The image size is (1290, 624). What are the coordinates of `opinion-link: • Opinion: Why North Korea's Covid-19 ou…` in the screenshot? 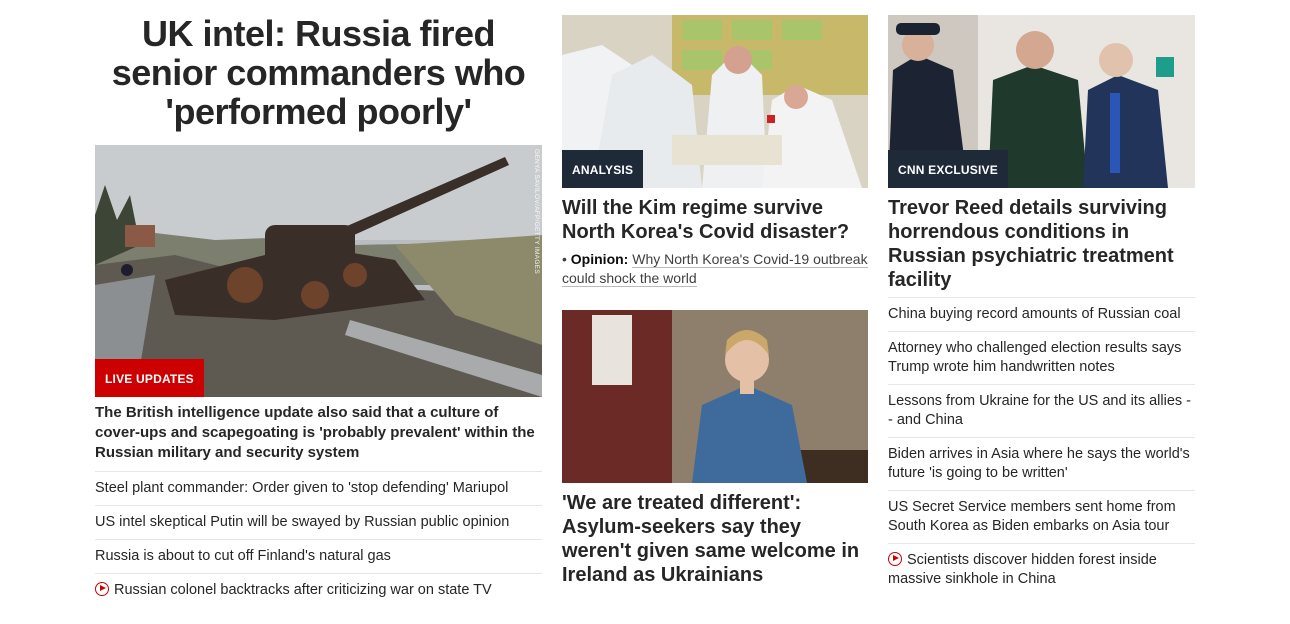 It's located at (715, 269).